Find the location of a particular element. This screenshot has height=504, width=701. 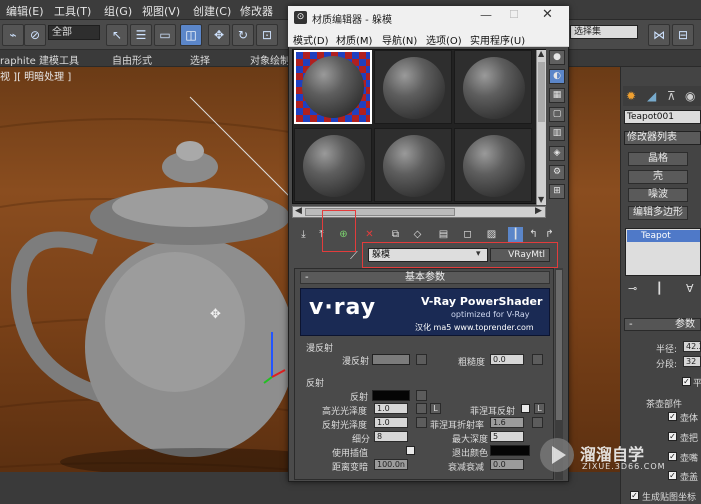

get-material-icon: ⤓ is located at coordinates (303, 234).